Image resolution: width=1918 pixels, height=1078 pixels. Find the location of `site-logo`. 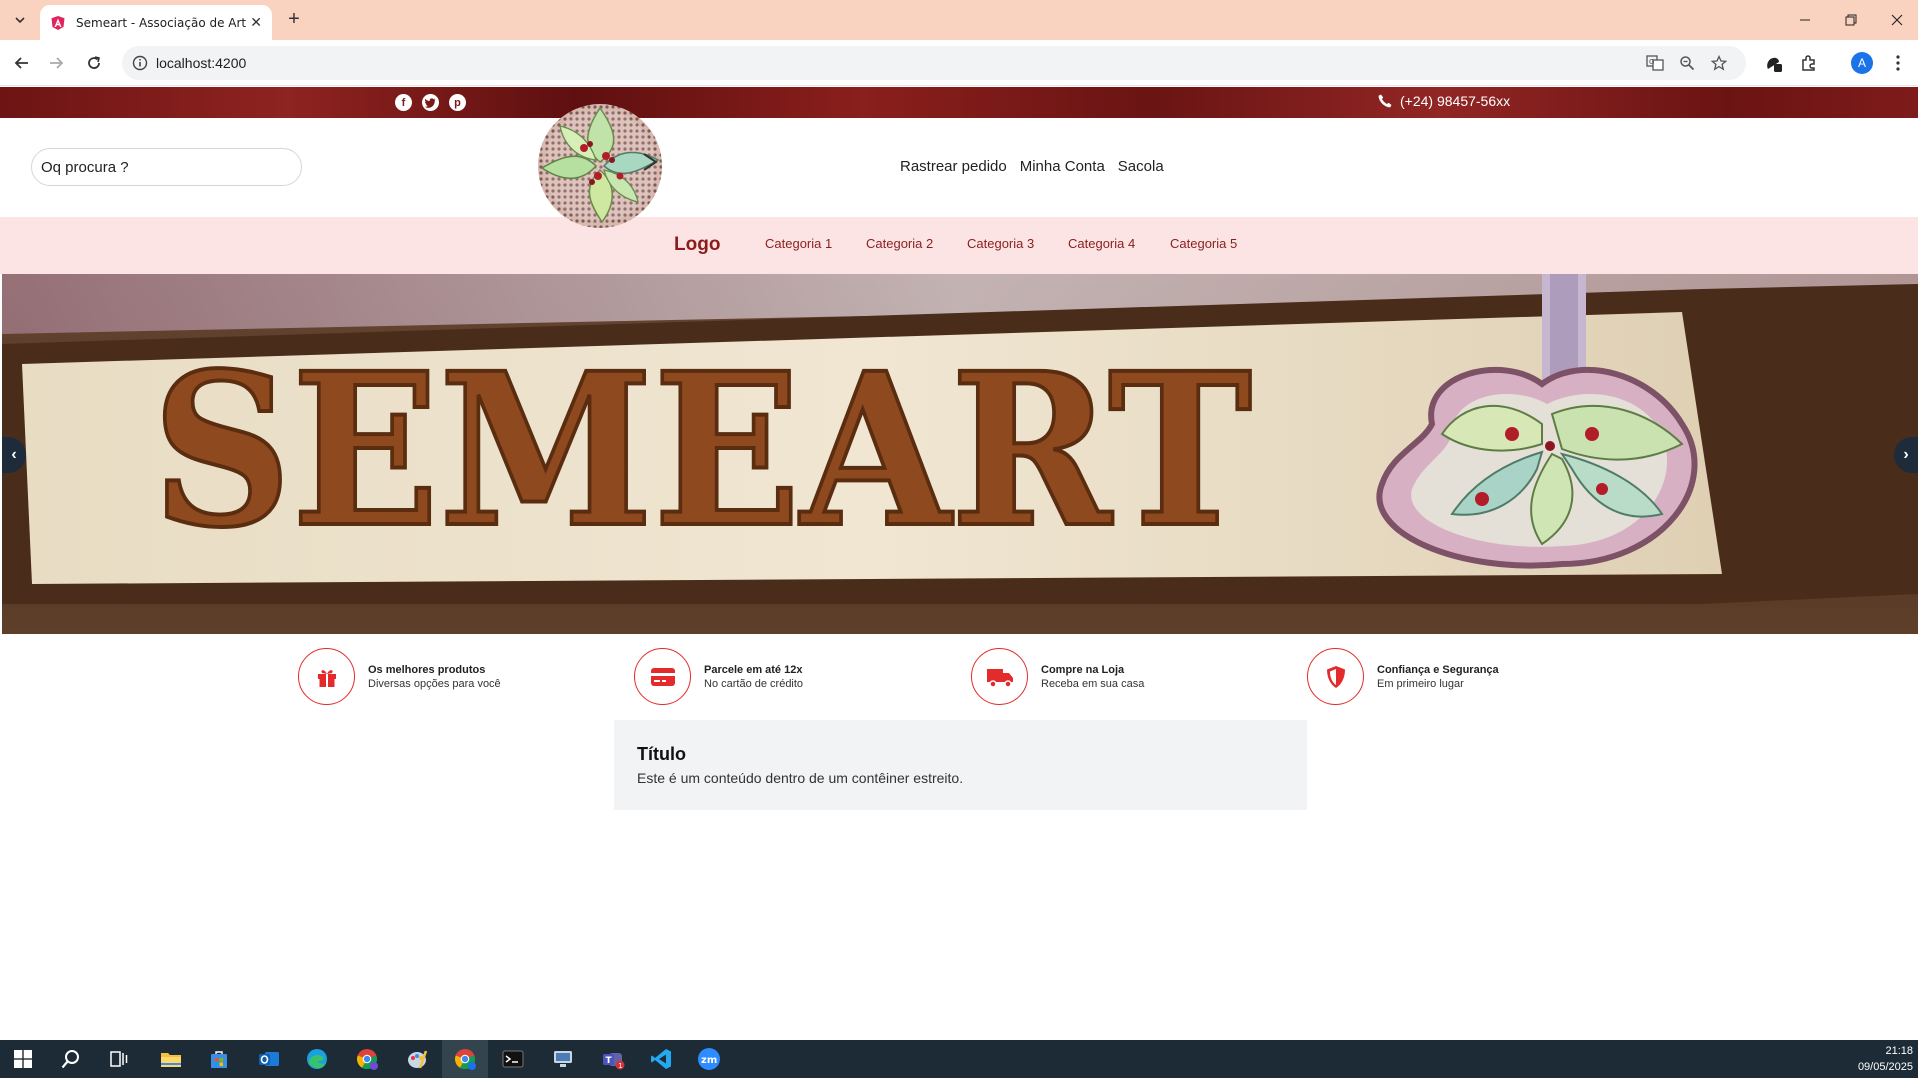

site-logo is located at coordinates (600, 166).